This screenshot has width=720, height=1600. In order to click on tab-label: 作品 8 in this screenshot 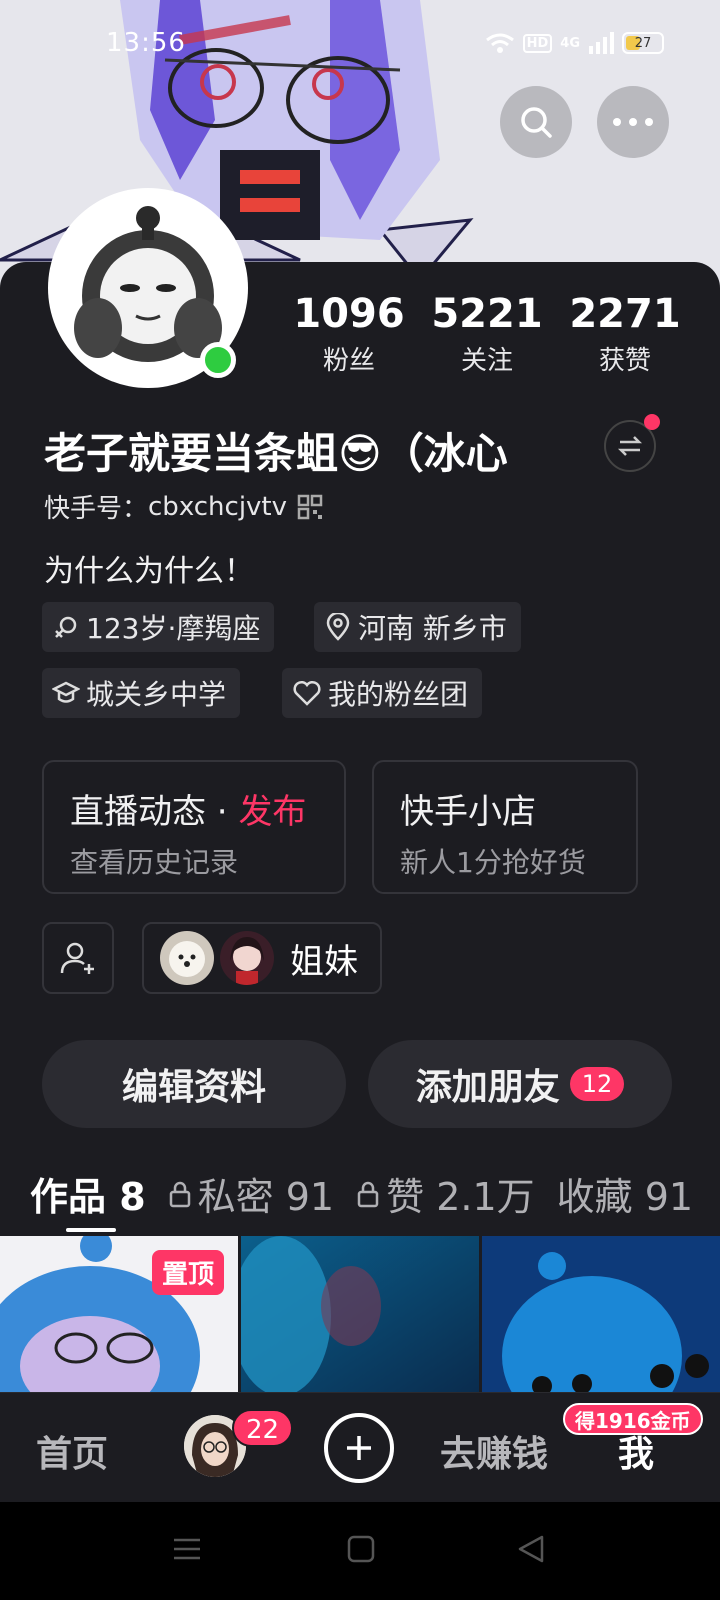, I will do `click(88, 1197)`.